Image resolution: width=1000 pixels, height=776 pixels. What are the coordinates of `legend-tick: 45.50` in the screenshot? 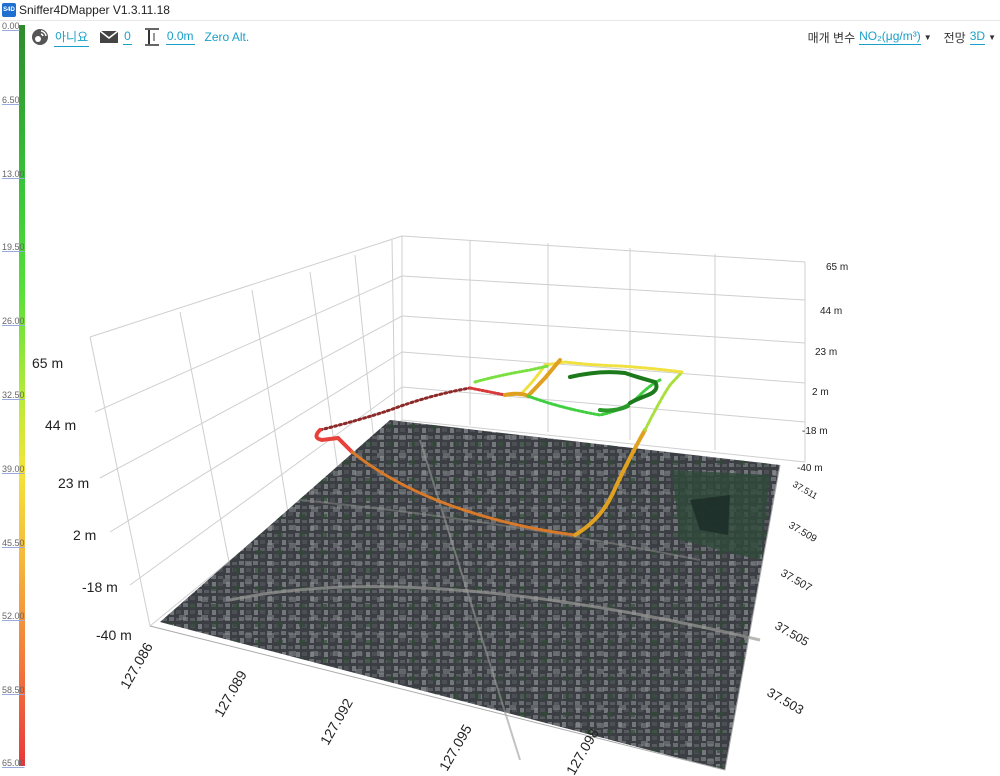 It's located at (13, 543).